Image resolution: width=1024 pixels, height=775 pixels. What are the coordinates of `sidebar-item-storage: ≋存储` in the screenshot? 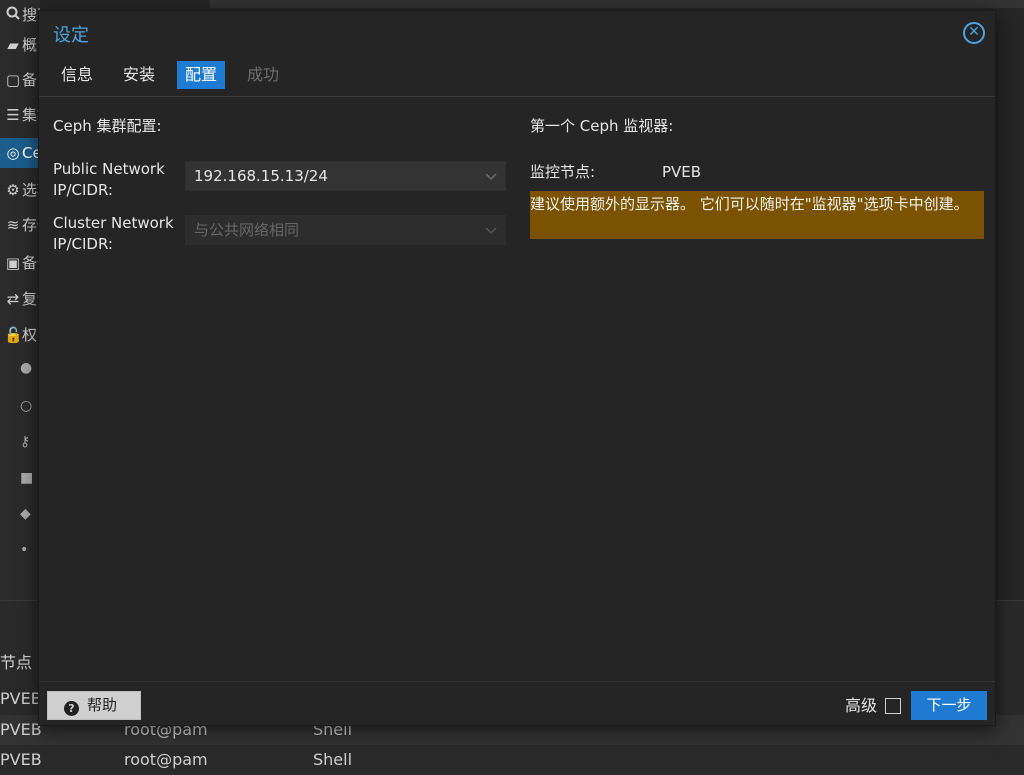 It's located at (20, 225).